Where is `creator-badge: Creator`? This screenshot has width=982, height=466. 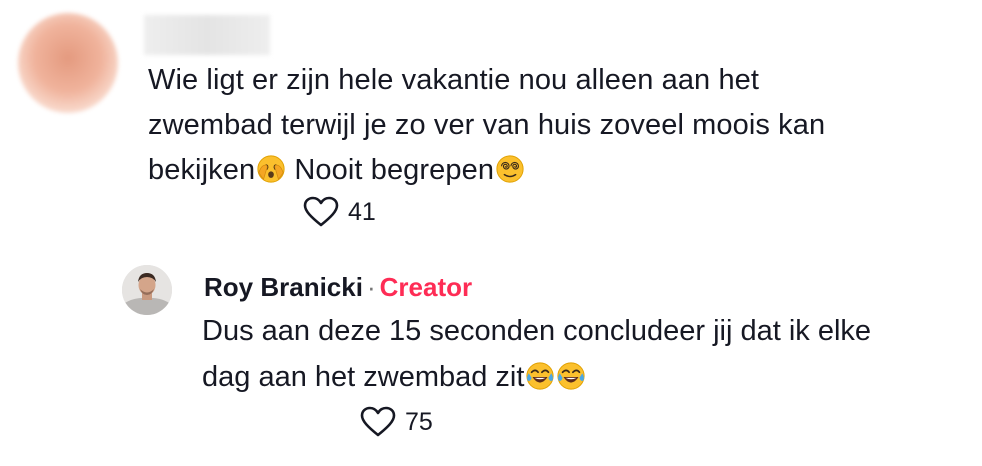
creator-badge: Creator is located at coordinates (426, 287).